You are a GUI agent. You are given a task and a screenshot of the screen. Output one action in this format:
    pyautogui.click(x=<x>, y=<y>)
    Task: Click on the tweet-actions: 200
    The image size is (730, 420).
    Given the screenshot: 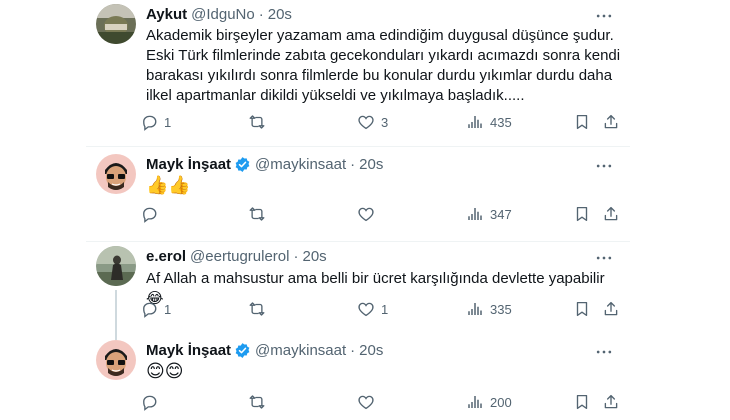 What is the action you would take?
    pyautogui.click(x=380, y=403)
    